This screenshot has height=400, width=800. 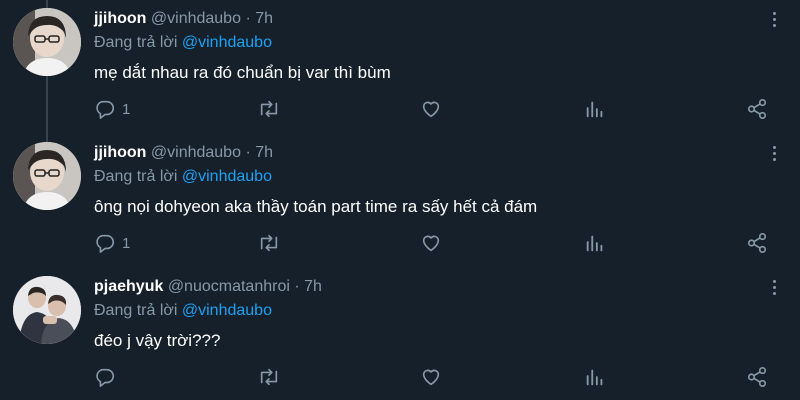 What do you see at coordinates (157, 340) in the screenshot?
I see `tweet-text: đéo j vậy trời???` at bounding box center [157, 340].